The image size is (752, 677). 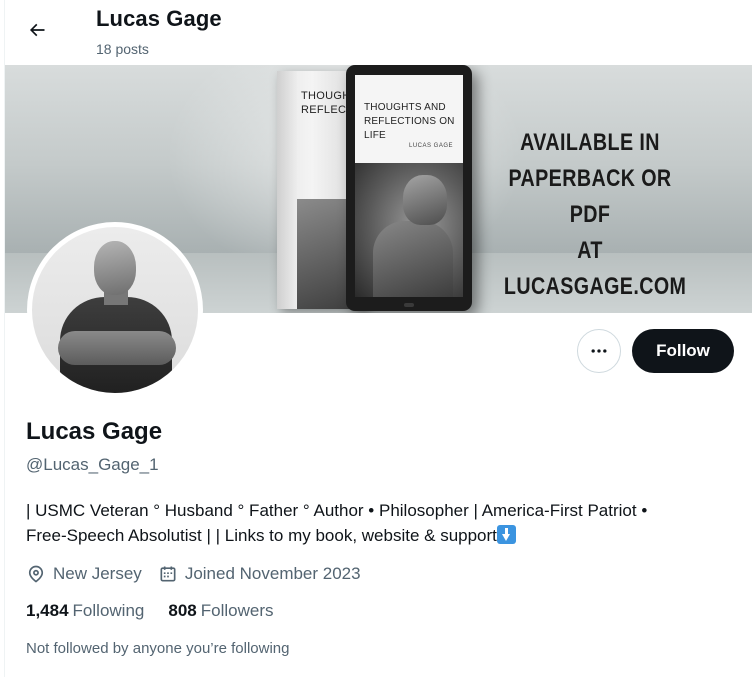 I want to click on more-options-button, so click(x=599, y=351).